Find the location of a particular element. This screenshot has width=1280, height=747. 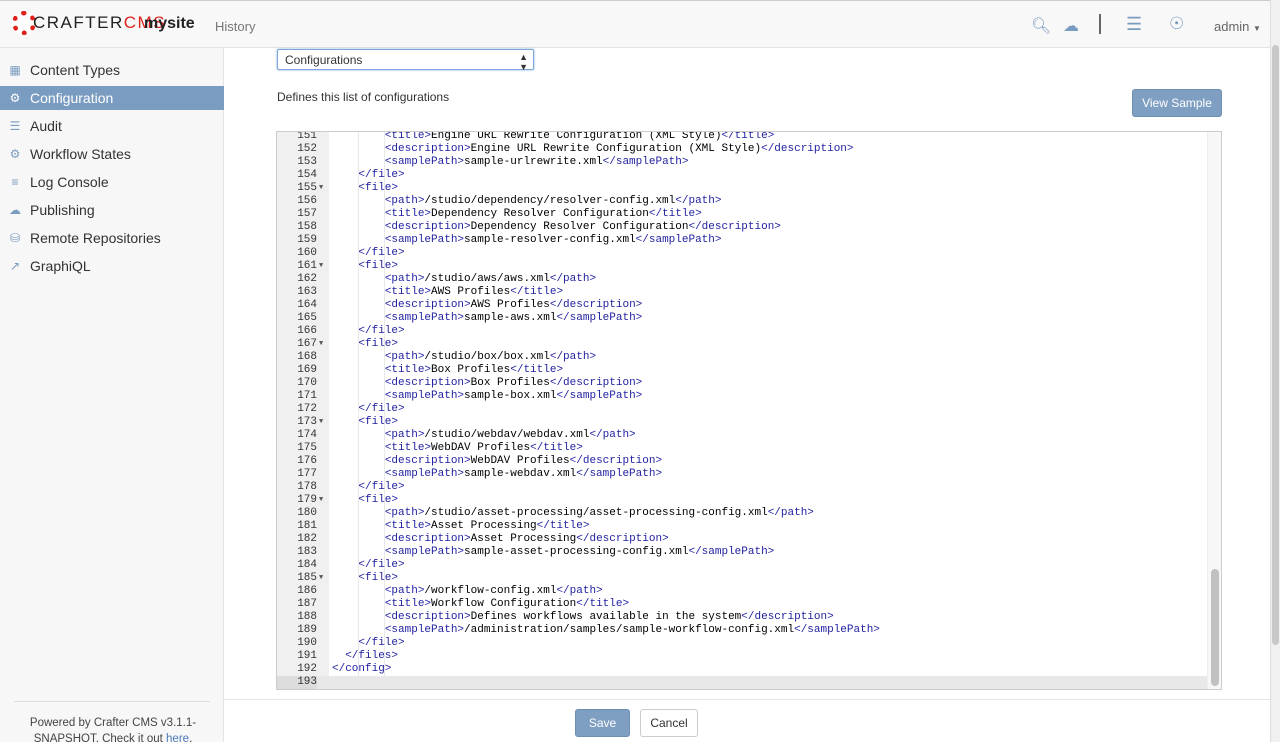

line-number: 175 is located at coordinates (307, 448).